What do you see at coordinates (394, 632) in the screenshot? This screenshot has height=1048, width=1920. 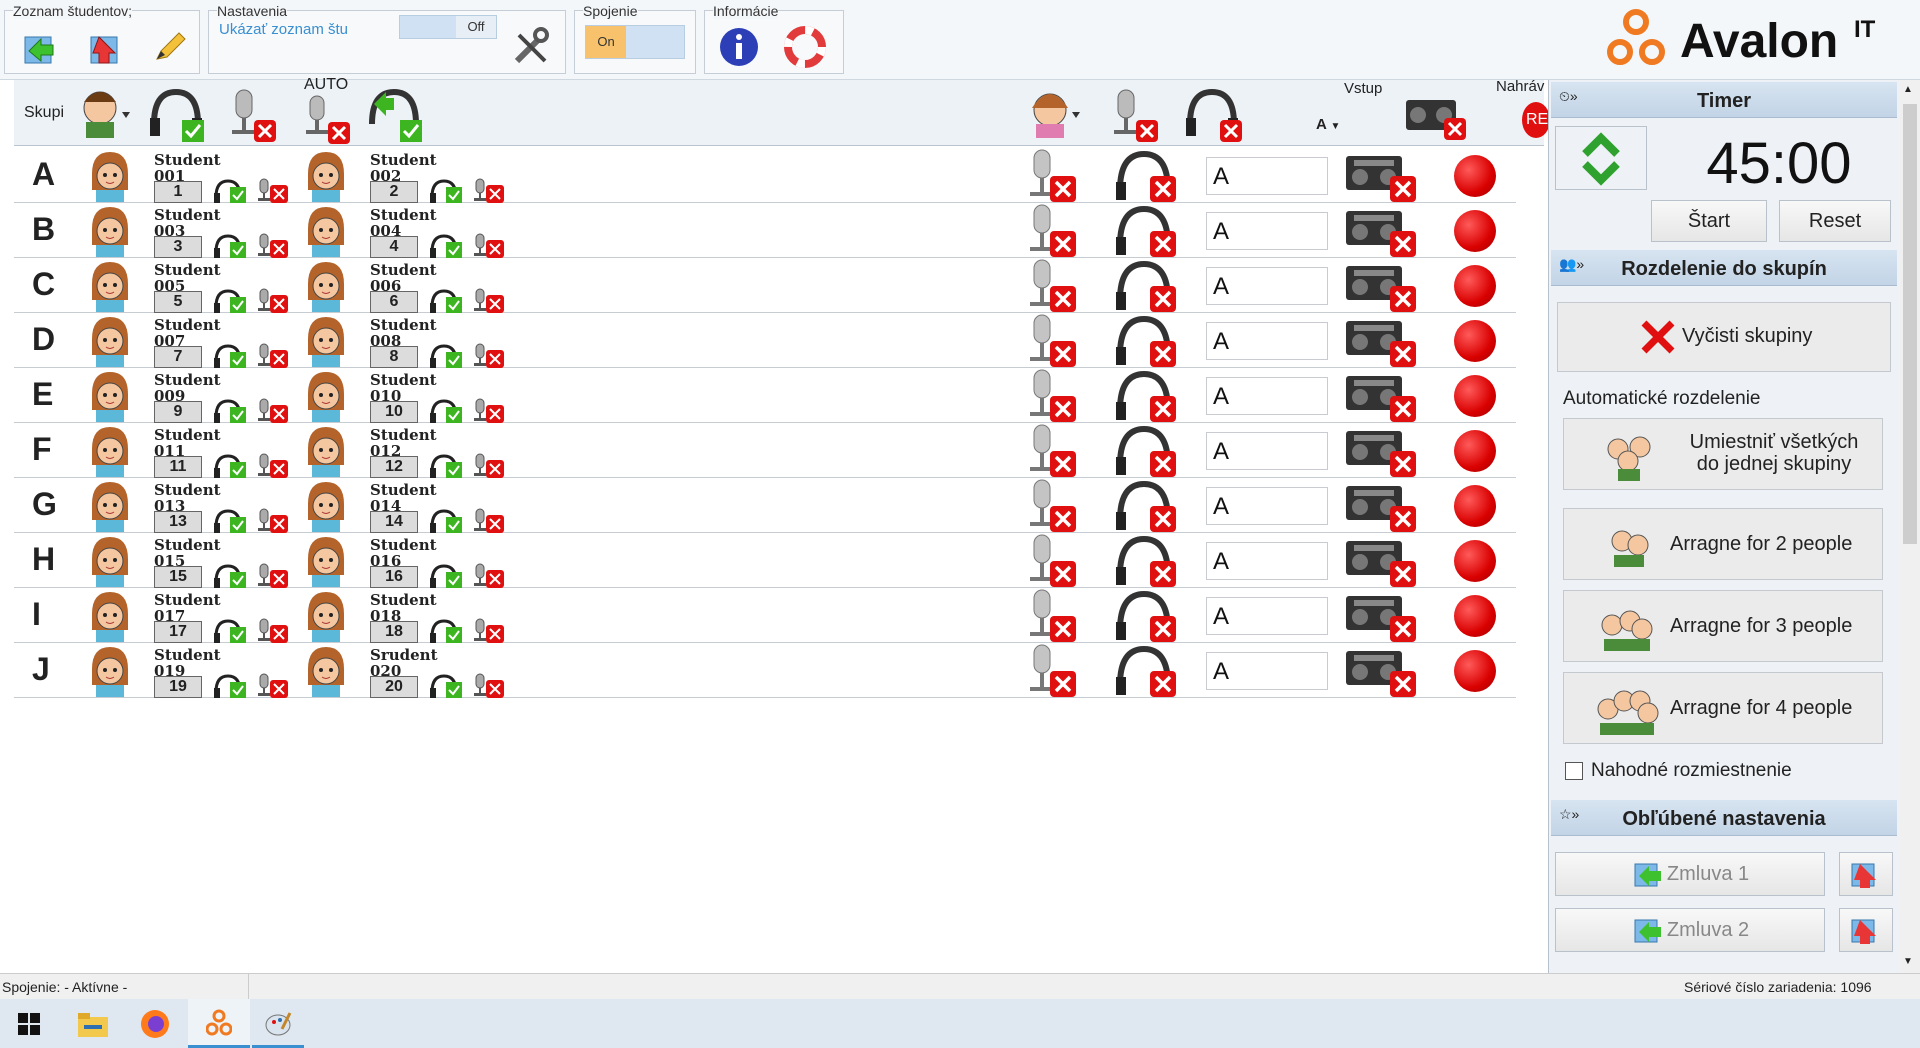 I see `student-seat-number: 18` at bounding box center [394, 632].